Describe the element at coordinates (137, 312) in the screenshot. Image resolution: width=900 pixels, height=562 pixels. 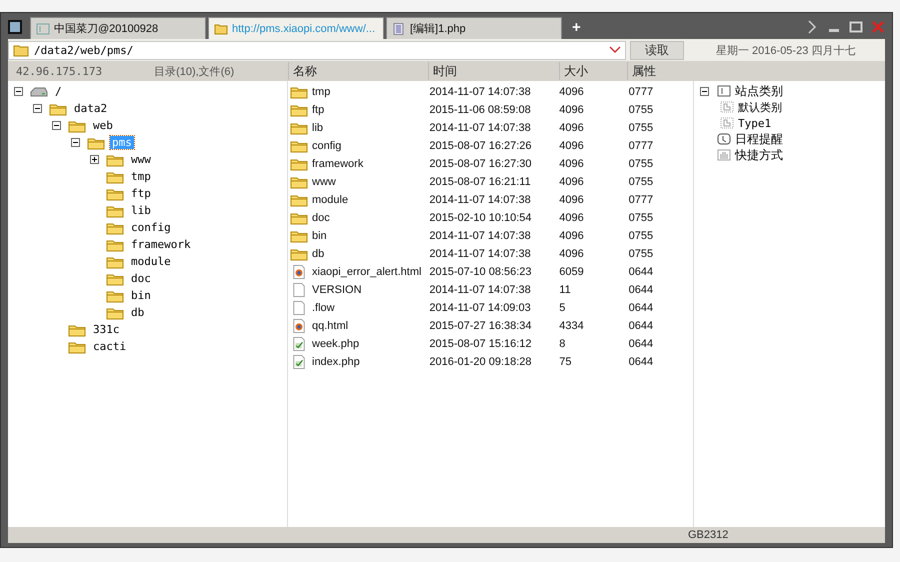
I see `tree-item: db` at that location.